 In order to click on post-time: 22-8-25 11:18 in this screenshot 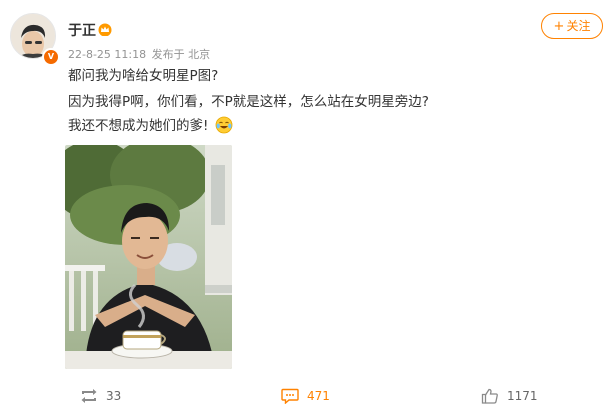, I will do `click(107, 54)`.